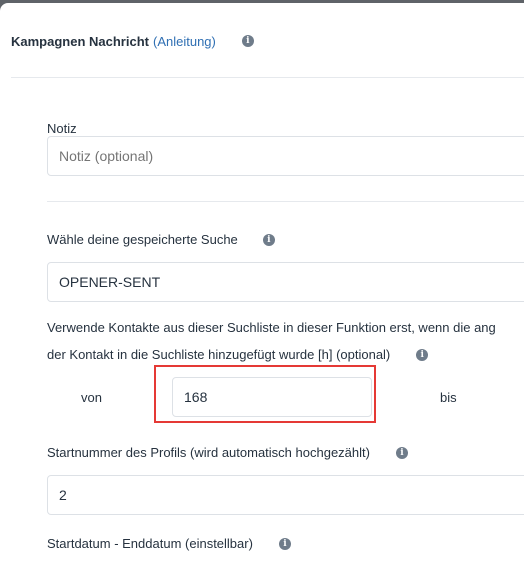  What do you see at coordinates (448, 397) in the screenshot?
I see `to-label: bis` at bounding box center [448, 397].